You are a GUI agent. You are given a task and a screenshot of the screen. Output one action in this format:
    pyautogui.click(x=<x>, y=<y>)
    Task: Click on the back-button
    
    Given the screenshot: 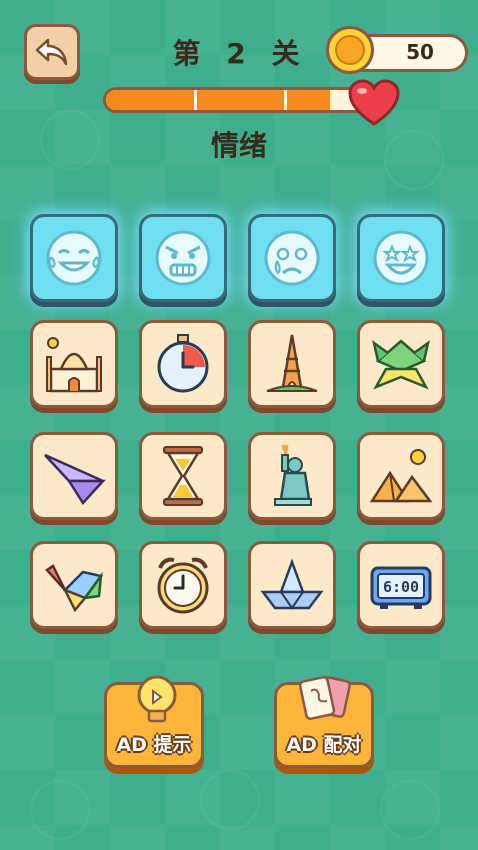 What is the action you would take?
    pyautogui.click(x=52, y=52)
    